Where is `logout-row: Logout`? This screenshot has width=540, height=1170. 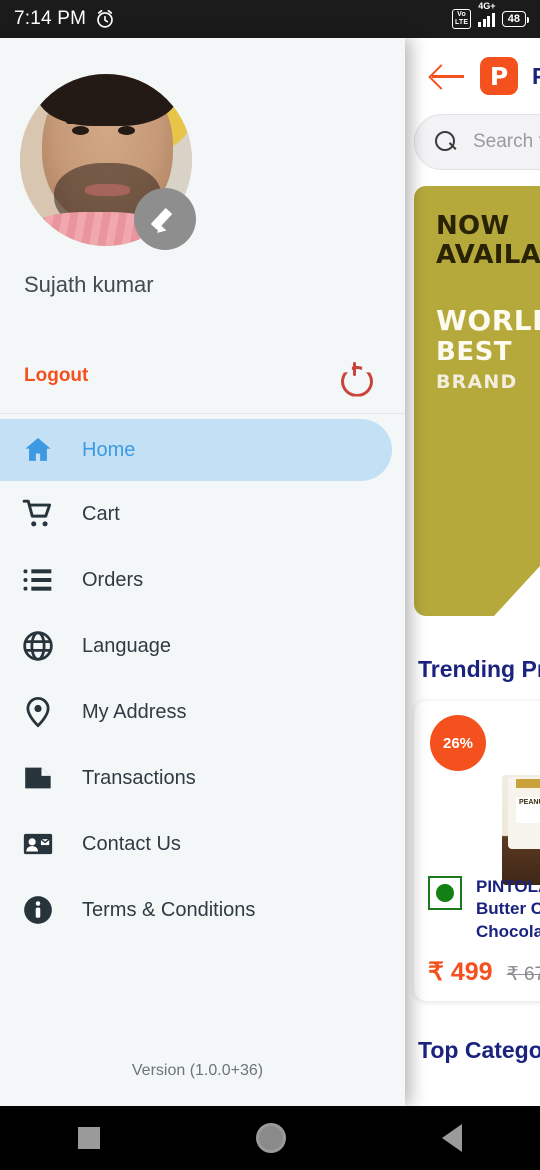
logout-row: Logout is located at coordinates (202, 376).